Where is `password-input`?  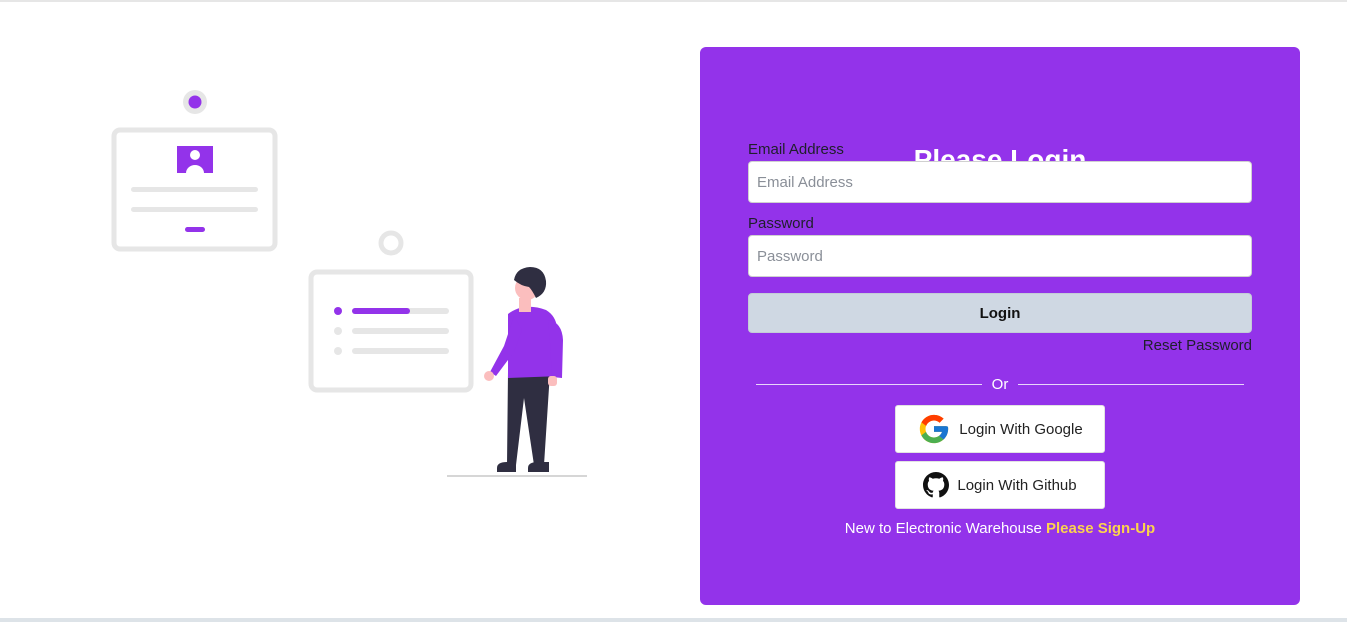
password-input is located at coordinates (1000, 256).